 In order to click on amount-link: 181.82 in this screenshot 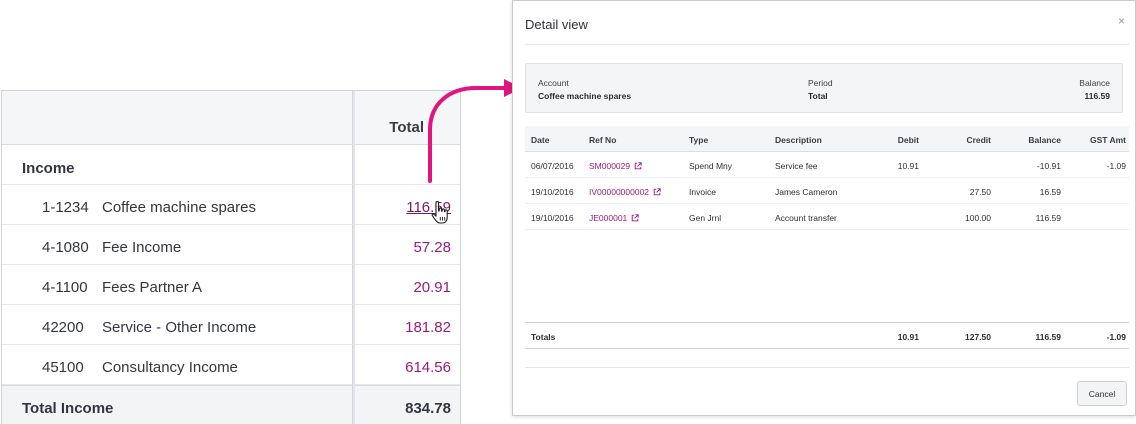, I will do `click(428, 327)`.